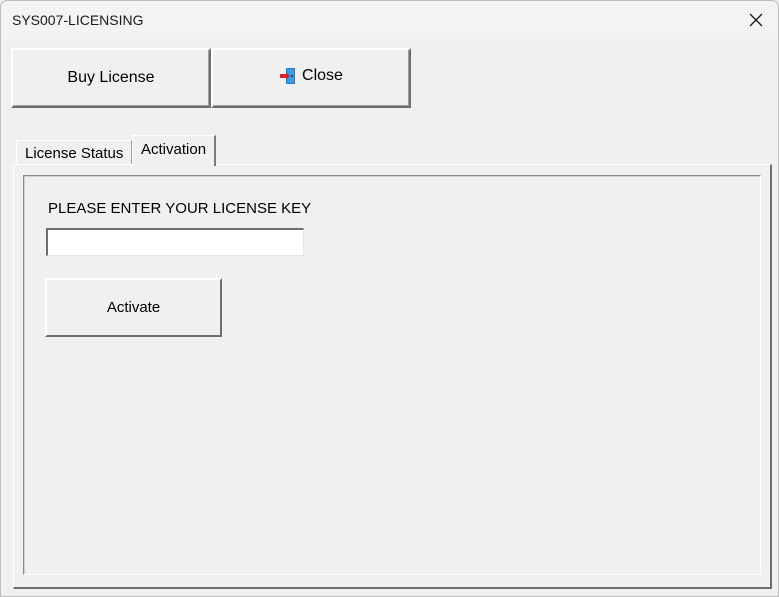 The width and height of the screenshot is (779, 597). Describe the element at coordinates (78, 20) in the screenshot. I see `window-title: SYS007-LICENSING` at that location.